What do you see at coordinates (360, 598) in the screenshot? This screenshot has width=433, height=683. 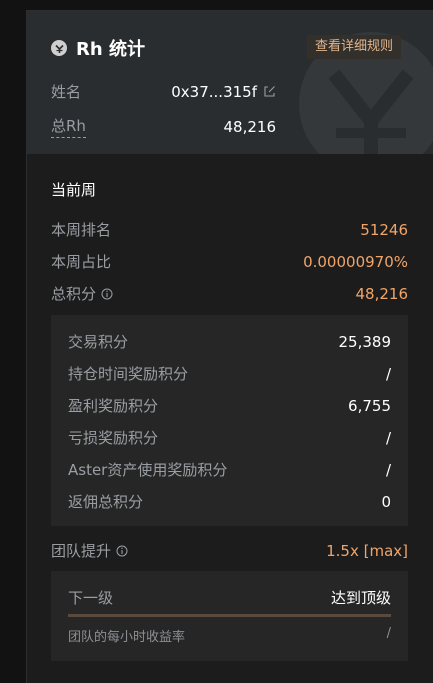 I see `next-level-value: 达到顶级` at bounding box center [360, 598].